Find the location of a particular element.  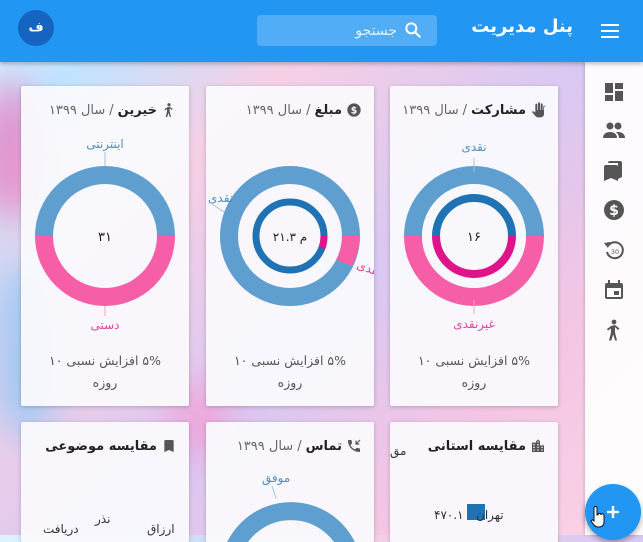

replay-30-icon: 30 is located at coordinates (614, 250).